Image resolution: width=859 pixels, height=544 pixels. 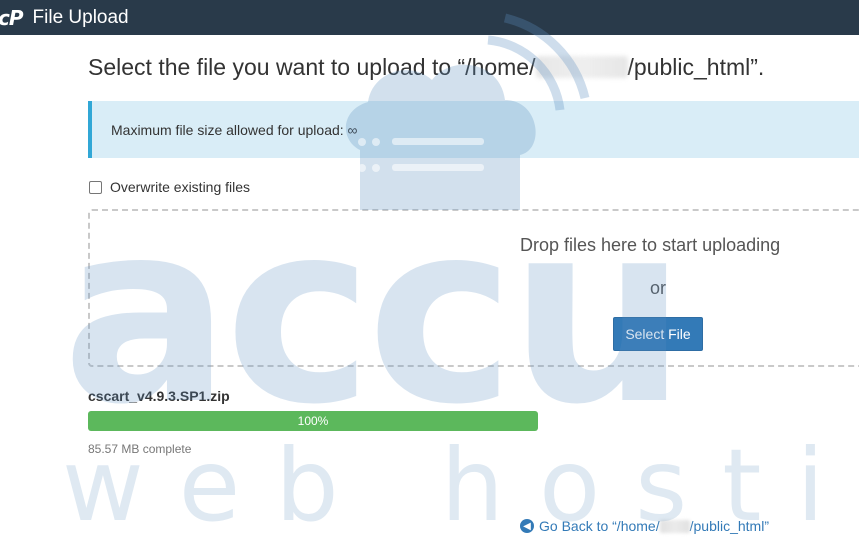 I want to click on heading-suffix: /public_html”., so click(x=696, y=67).